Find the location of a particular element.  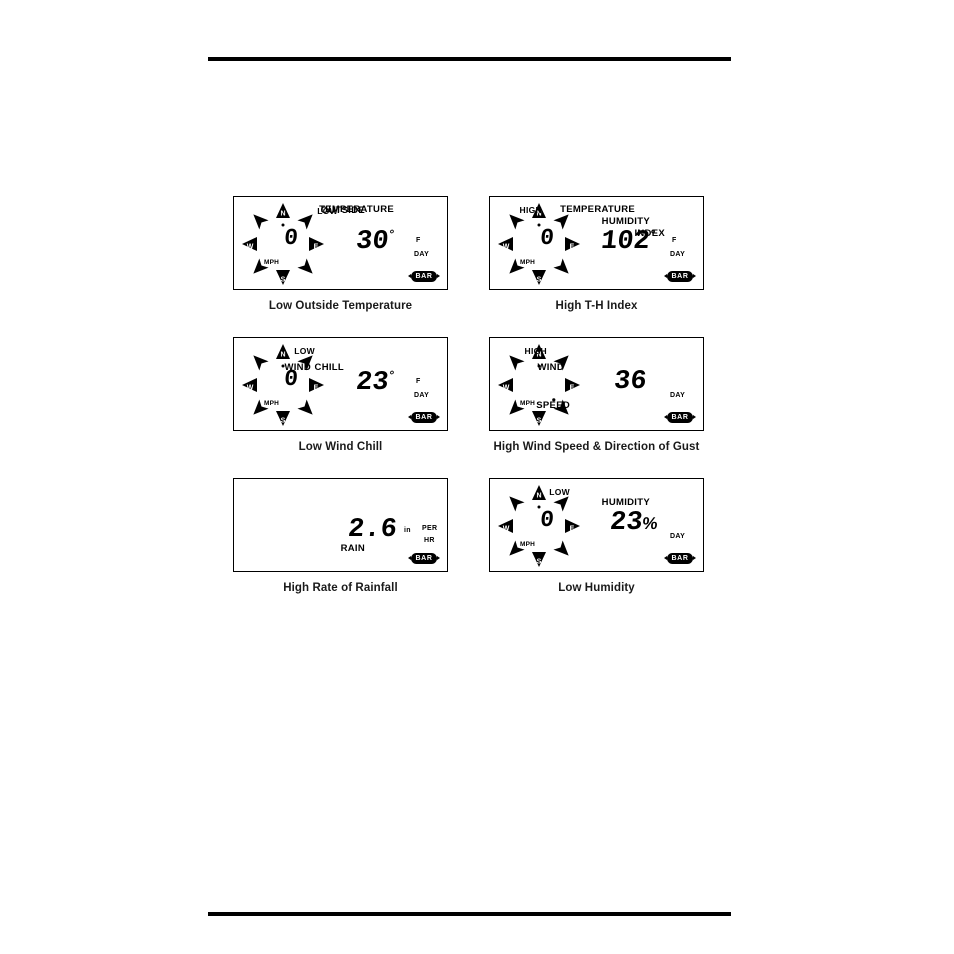

lcd-main-readout: 102° is located at coordinates (627, 242).